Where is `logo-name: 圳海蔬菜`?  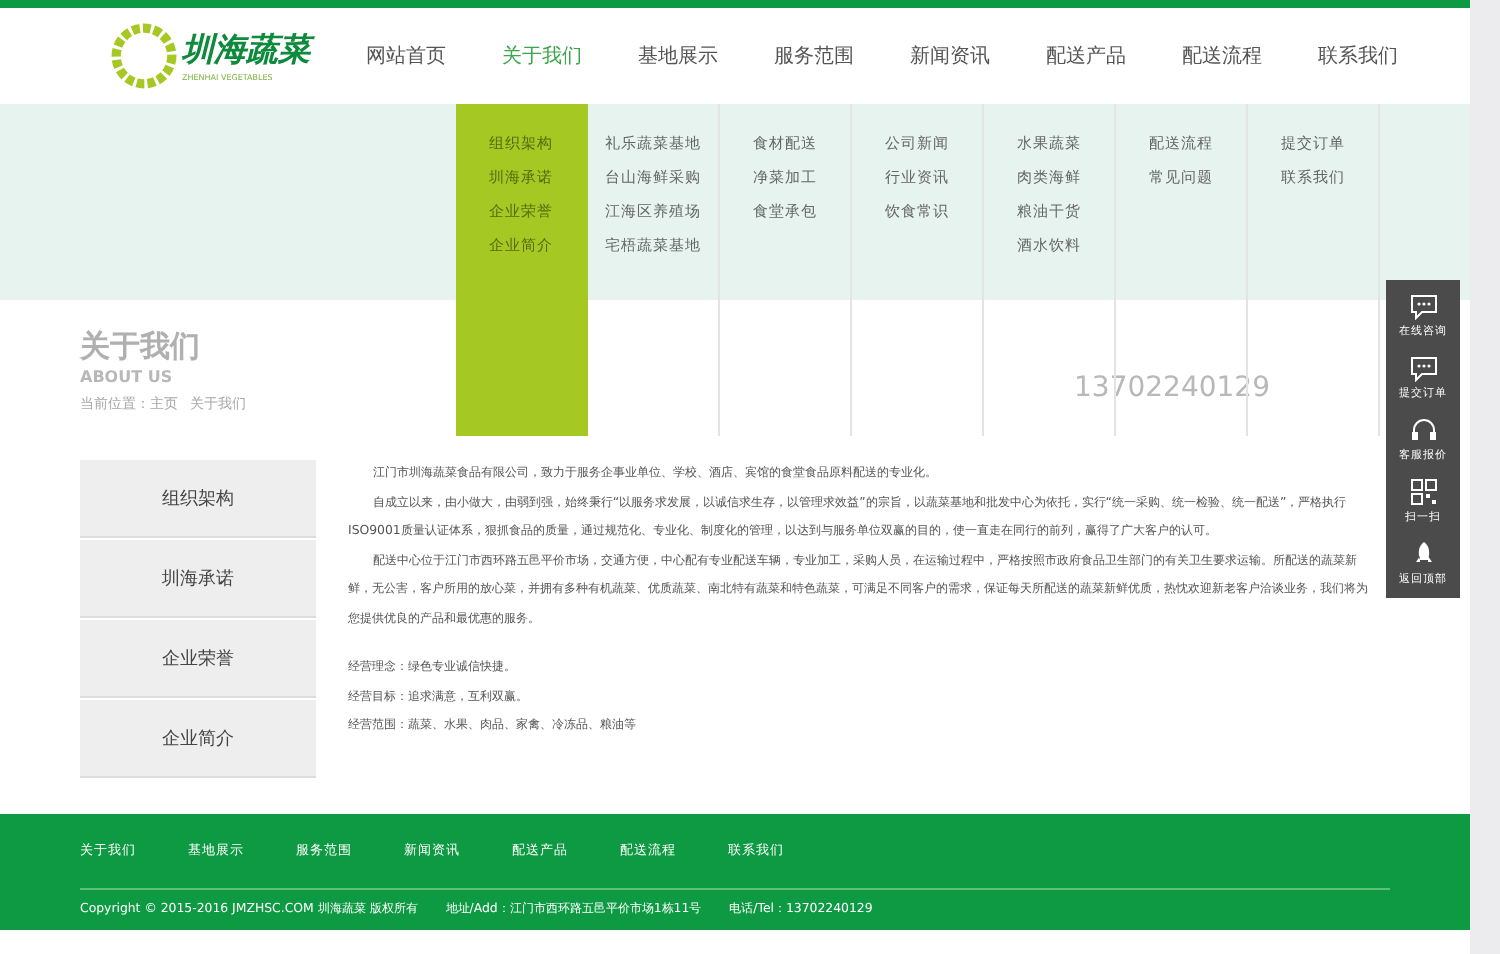
logo-name: 圳海蔬菜 is located at coordinates (246, 51).